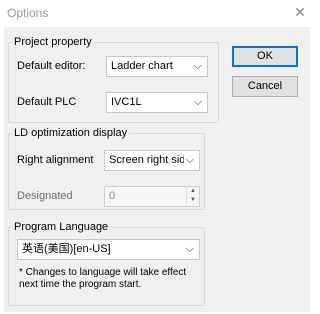 The height and width of the screenshot is (314, 320). What do you see at coordinates (126, 102) in the screenshot?
I see `default-plc-value: IVC1L` at bounding box center [126, 102].